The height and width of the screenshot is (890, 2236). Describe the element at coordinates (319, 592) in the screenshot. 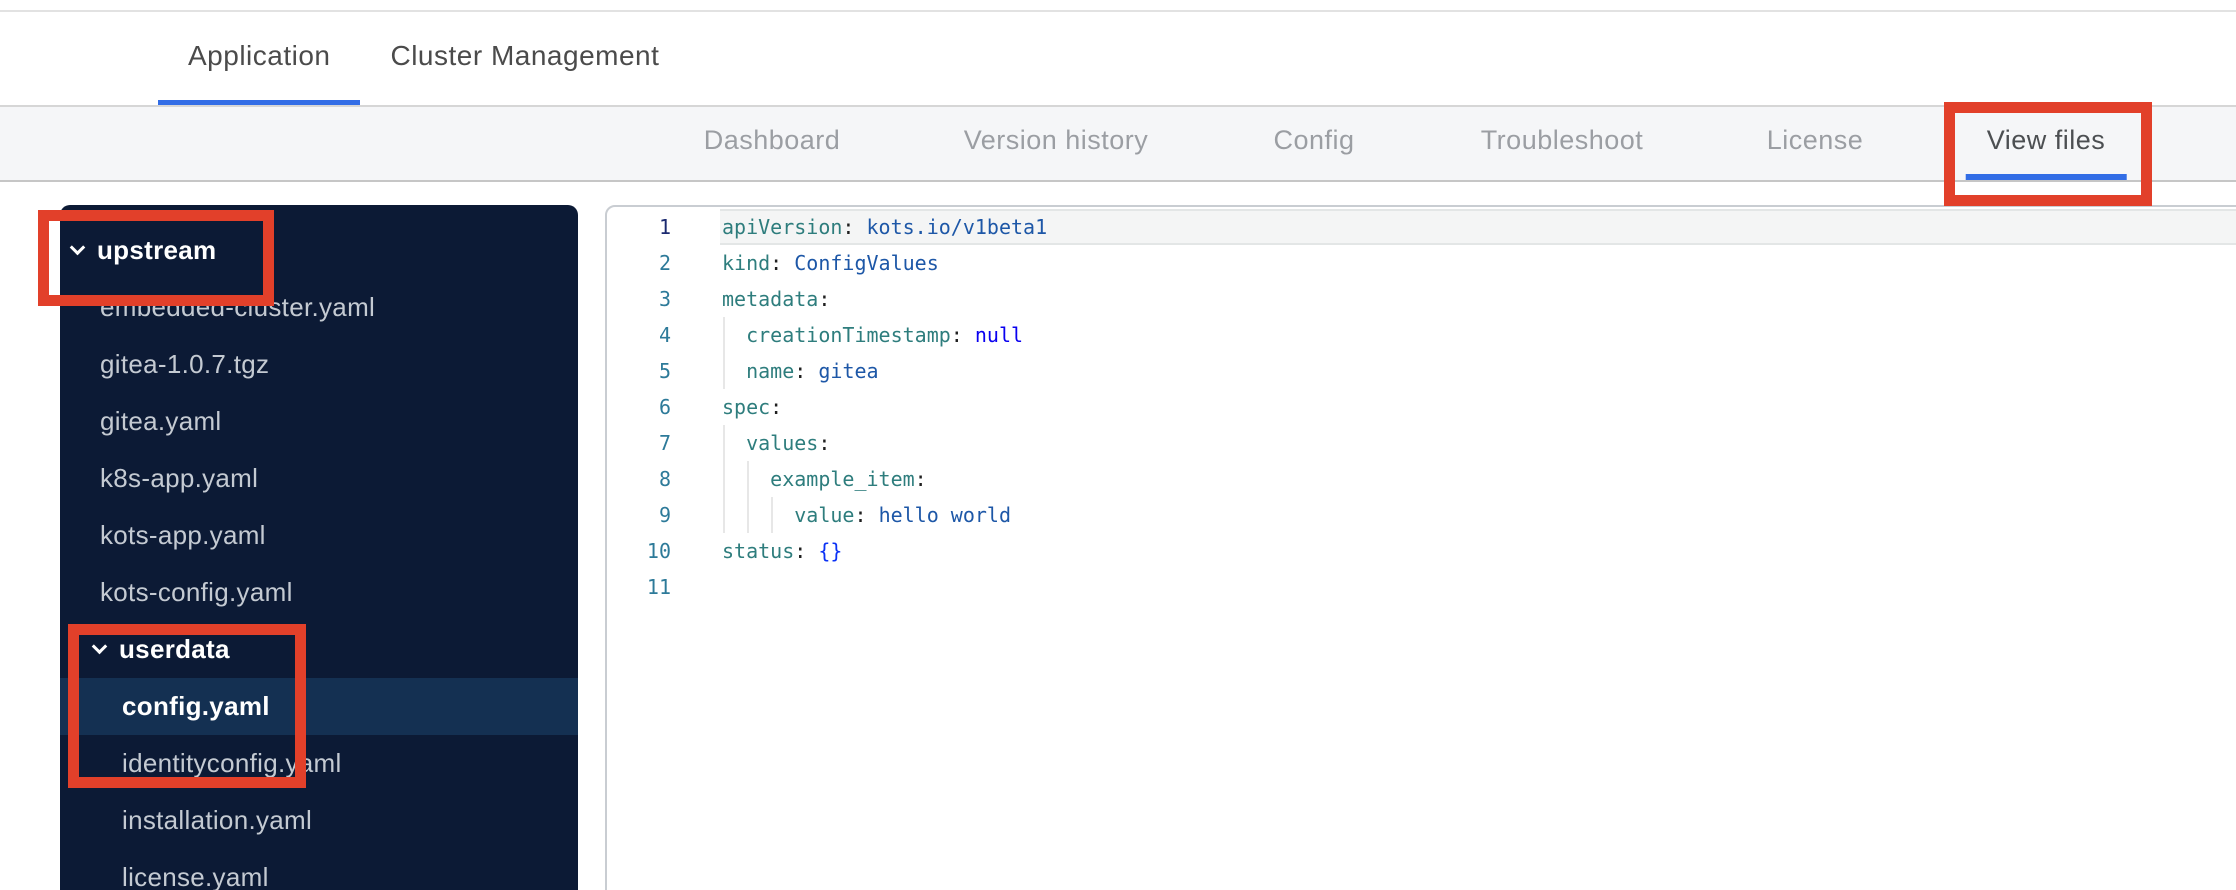

I see `tree-file-kots-config.yaml: kots-config.yaml` at that location.